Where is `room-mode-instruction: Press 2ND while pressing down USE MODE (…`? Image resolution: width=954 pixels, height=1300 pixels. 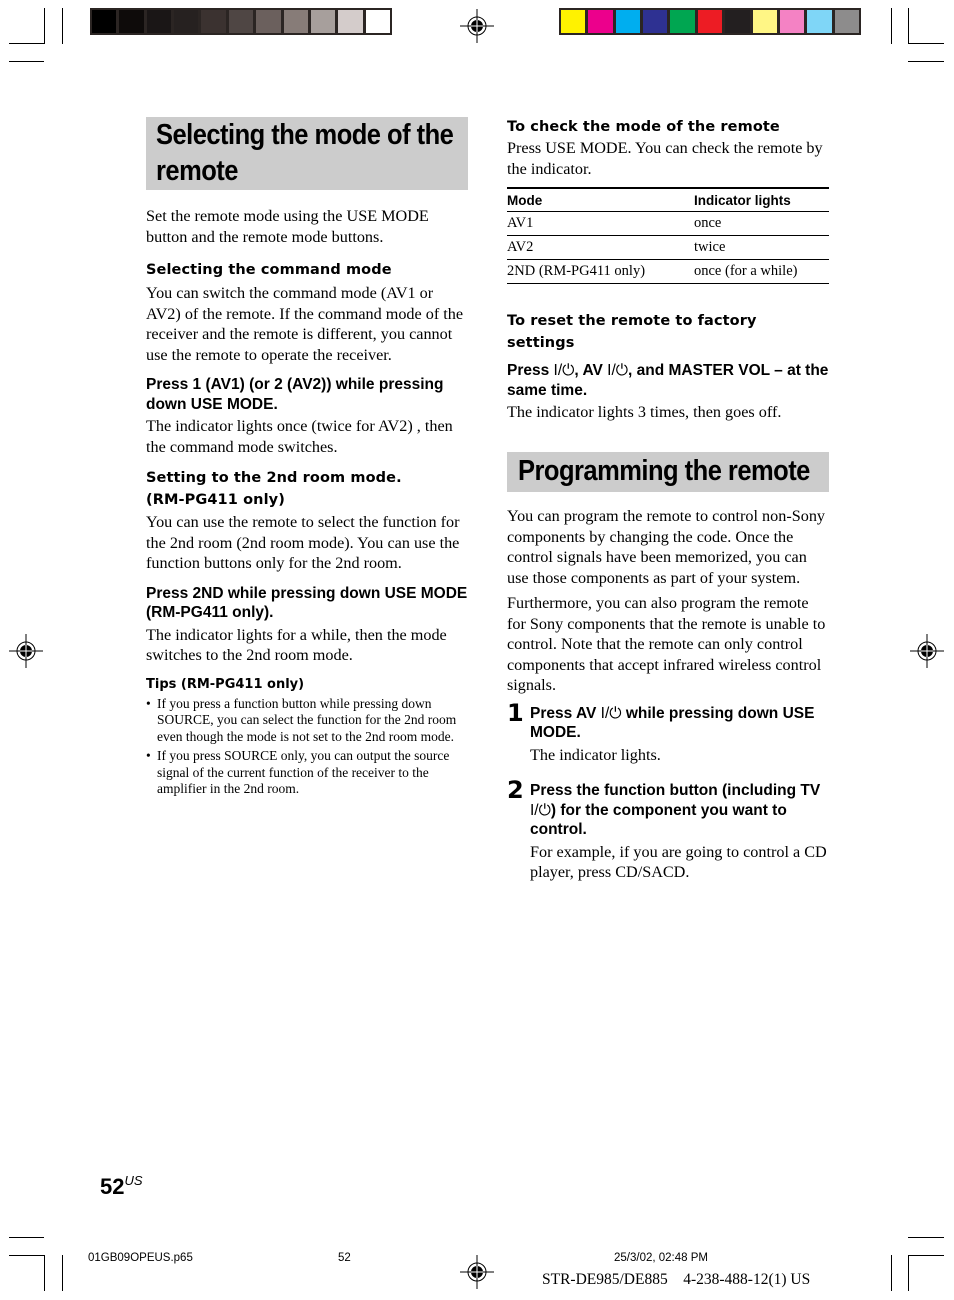
room-mode-instruction: Press 2ND while pressing down USE MODE (… is located at coordinates (307, 603).